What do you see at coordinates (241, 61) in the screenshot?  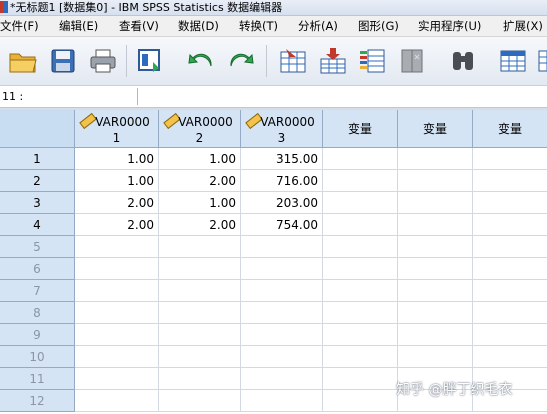 I see `redo-icon` at bounding box center [241, 61].